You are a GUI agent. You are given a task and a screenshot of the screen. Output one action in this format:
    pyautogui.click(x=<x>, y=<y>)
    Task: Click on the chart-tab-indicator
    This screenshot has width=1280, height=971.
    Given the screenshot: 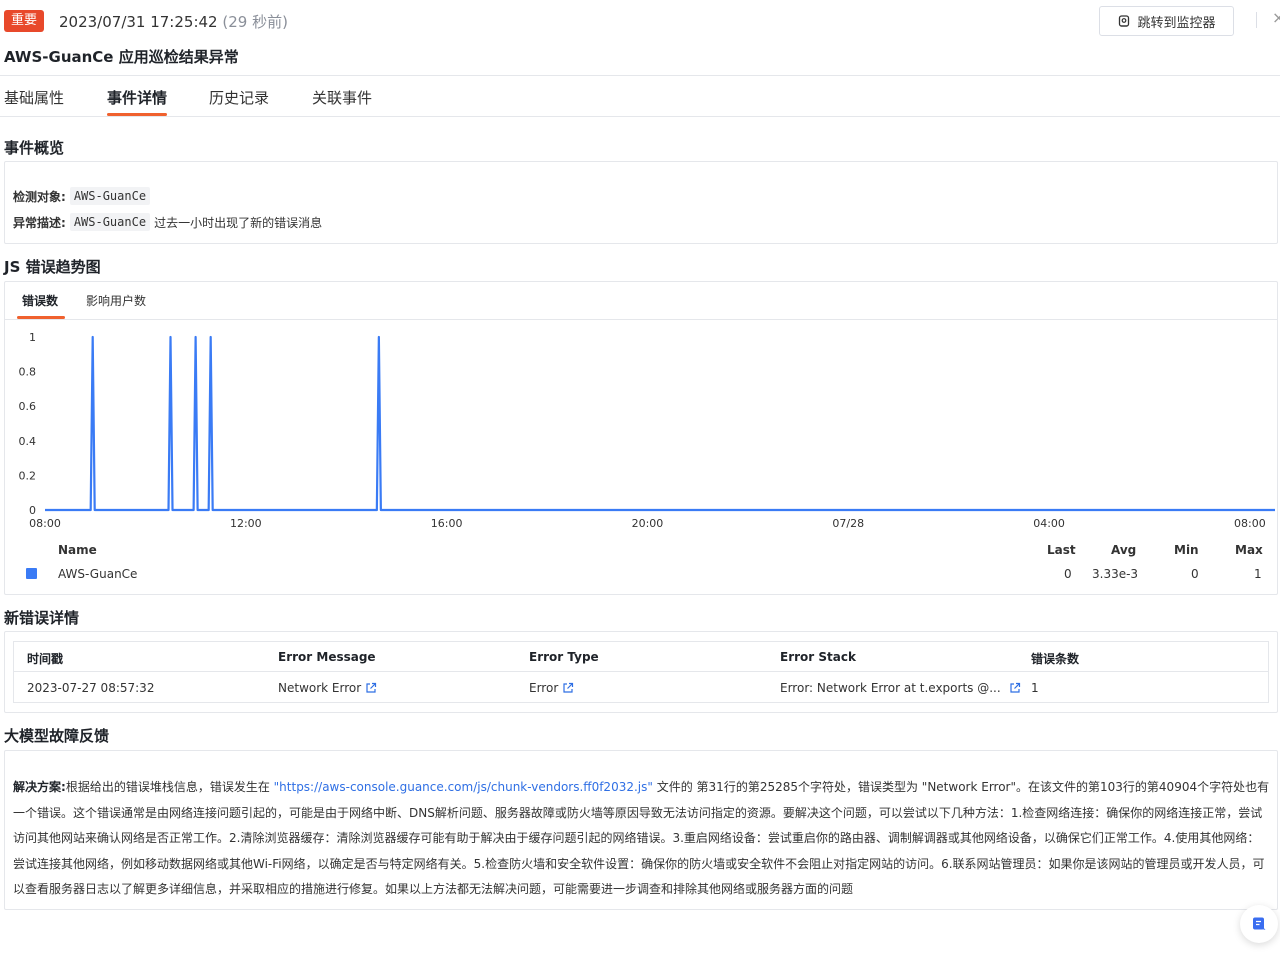 What is the action you would take?
    pyautogui.click(x=41, y=317)
    